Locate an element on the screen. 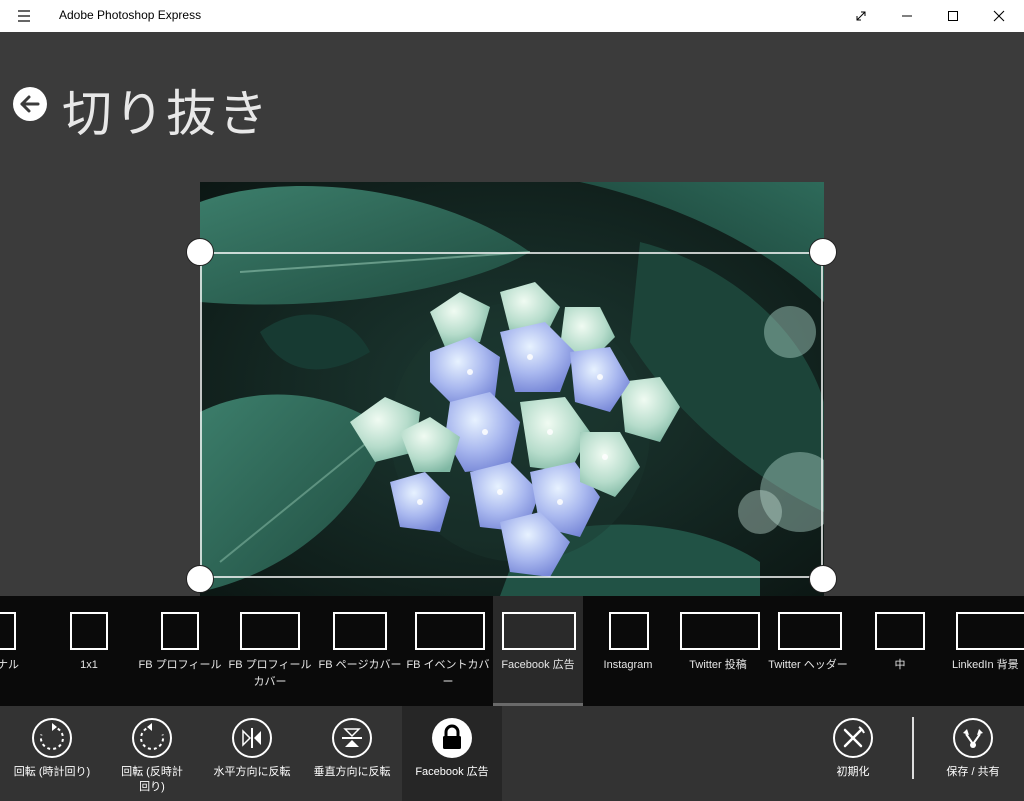  crop-handle-bottom-right is located at coordinates (823, 579).